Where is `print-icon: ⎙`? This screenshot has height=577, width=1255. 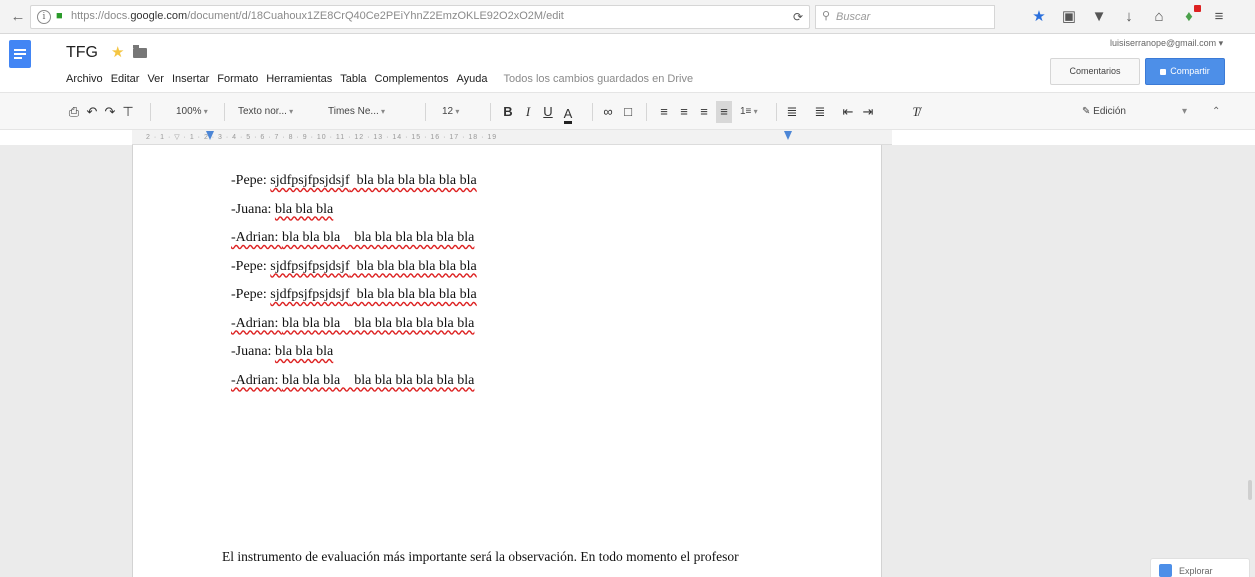
print-icon: ⎙ is located at coordinates (74, 112).